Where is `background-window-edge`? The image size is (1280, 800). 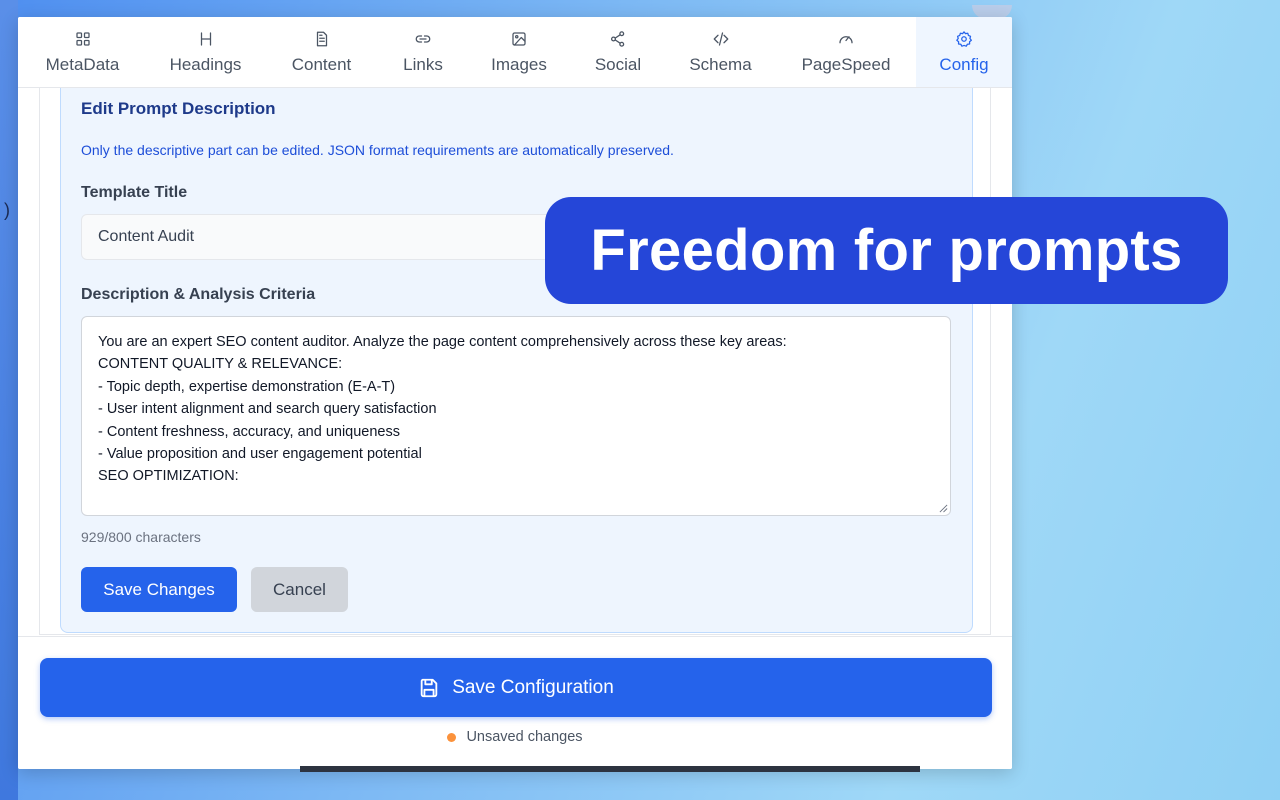
background-window-edge is located at coordinates (610, 769).